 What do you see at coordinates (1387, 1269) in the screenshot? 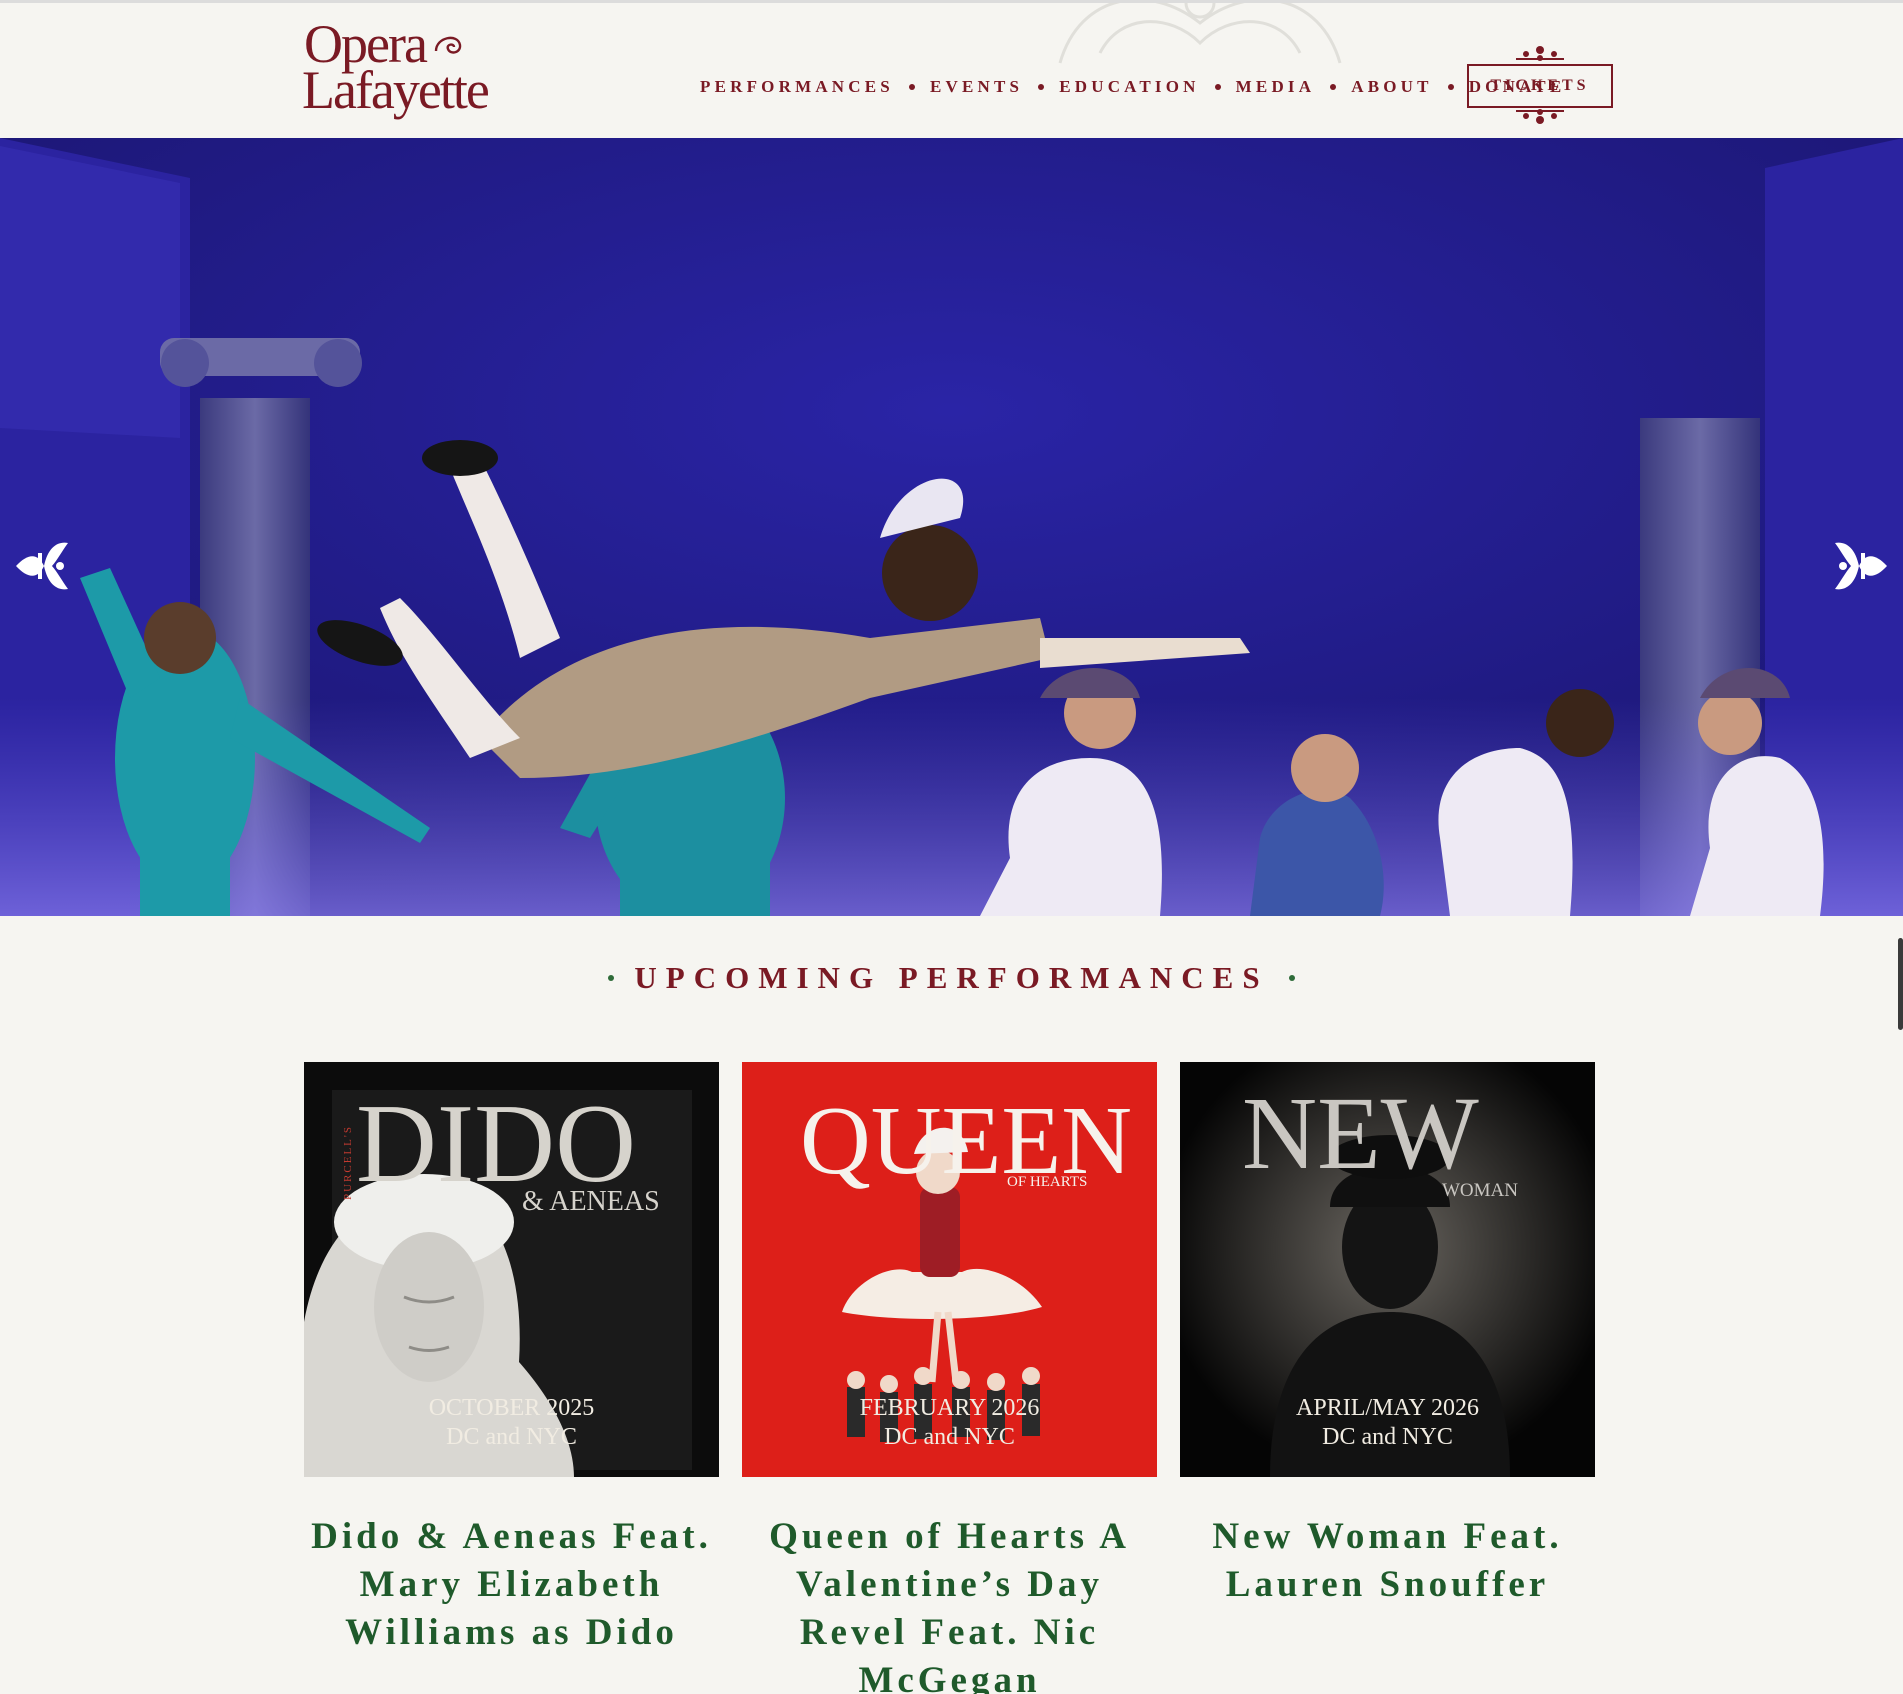
I see `poster-new-woman: NEW WOMAN APRIL/MAY 2026 DC and NYC` at bounding box center [1387, 1269].